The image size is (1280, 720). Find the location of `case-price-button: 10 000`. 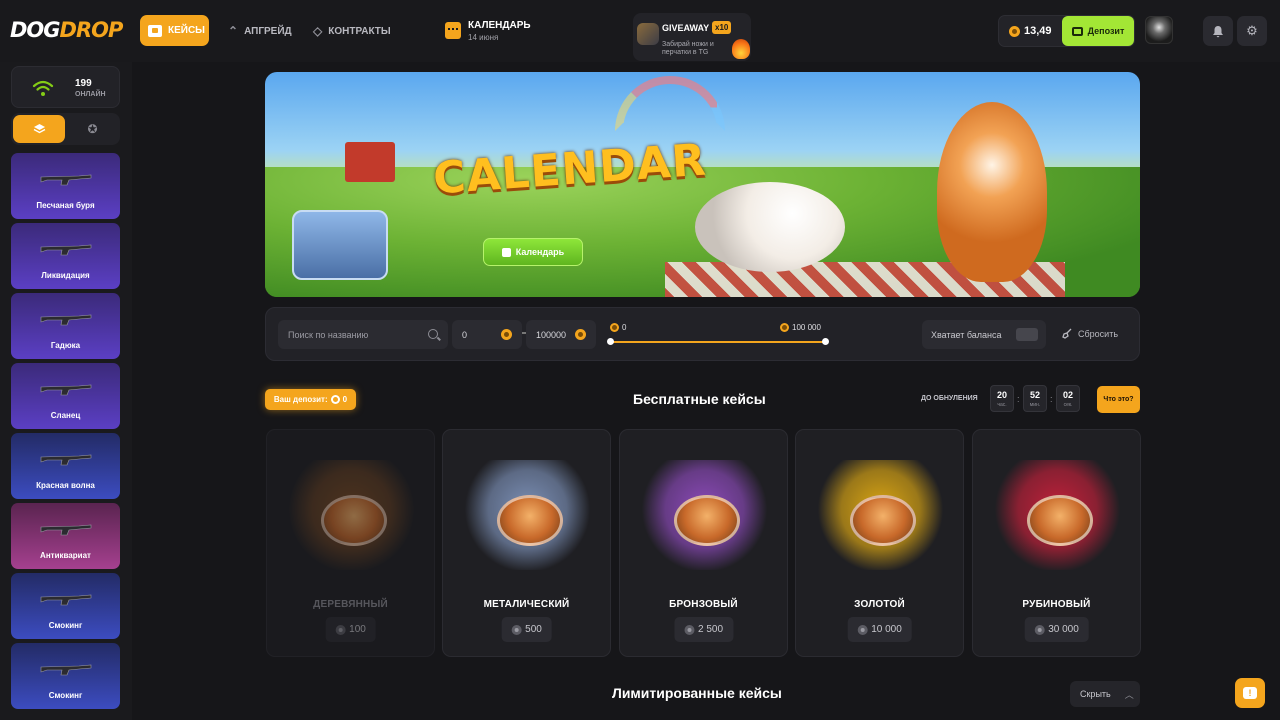

case-price-button: 10 000 is located at coordinates (879, 629).